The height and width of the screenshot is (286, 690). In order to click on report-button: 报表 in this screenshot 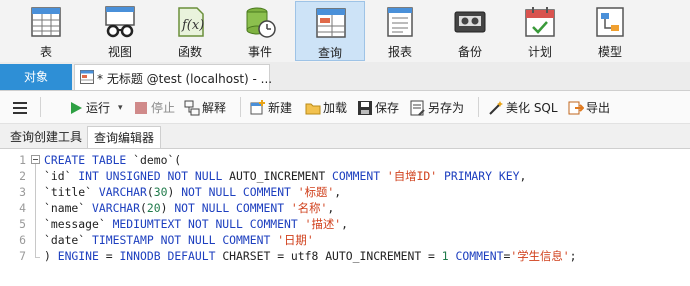, I will do `click(400, 31)`.